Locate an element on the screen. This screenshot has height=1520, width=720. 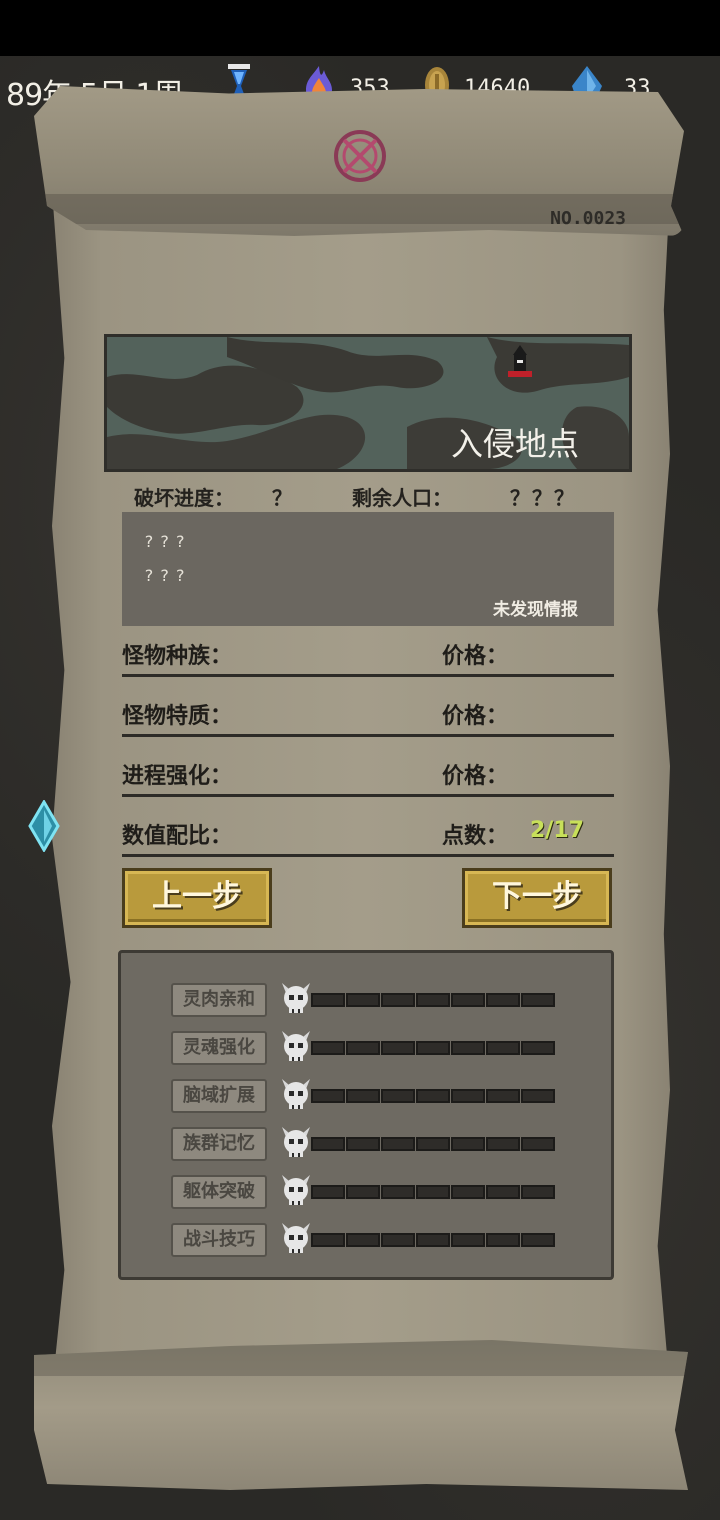
trait-label: 灵魂强化 is located at coordinates (219, 1048).